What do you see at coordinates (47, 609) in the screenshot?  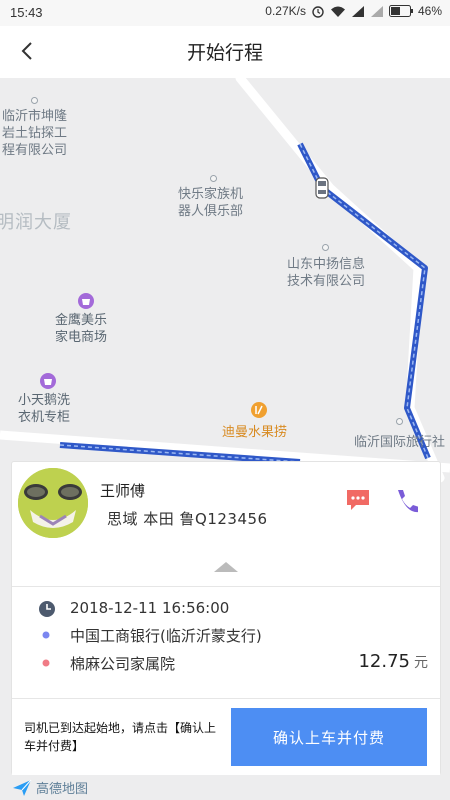 I see `clock-icon` at bounding box center [47, 609].